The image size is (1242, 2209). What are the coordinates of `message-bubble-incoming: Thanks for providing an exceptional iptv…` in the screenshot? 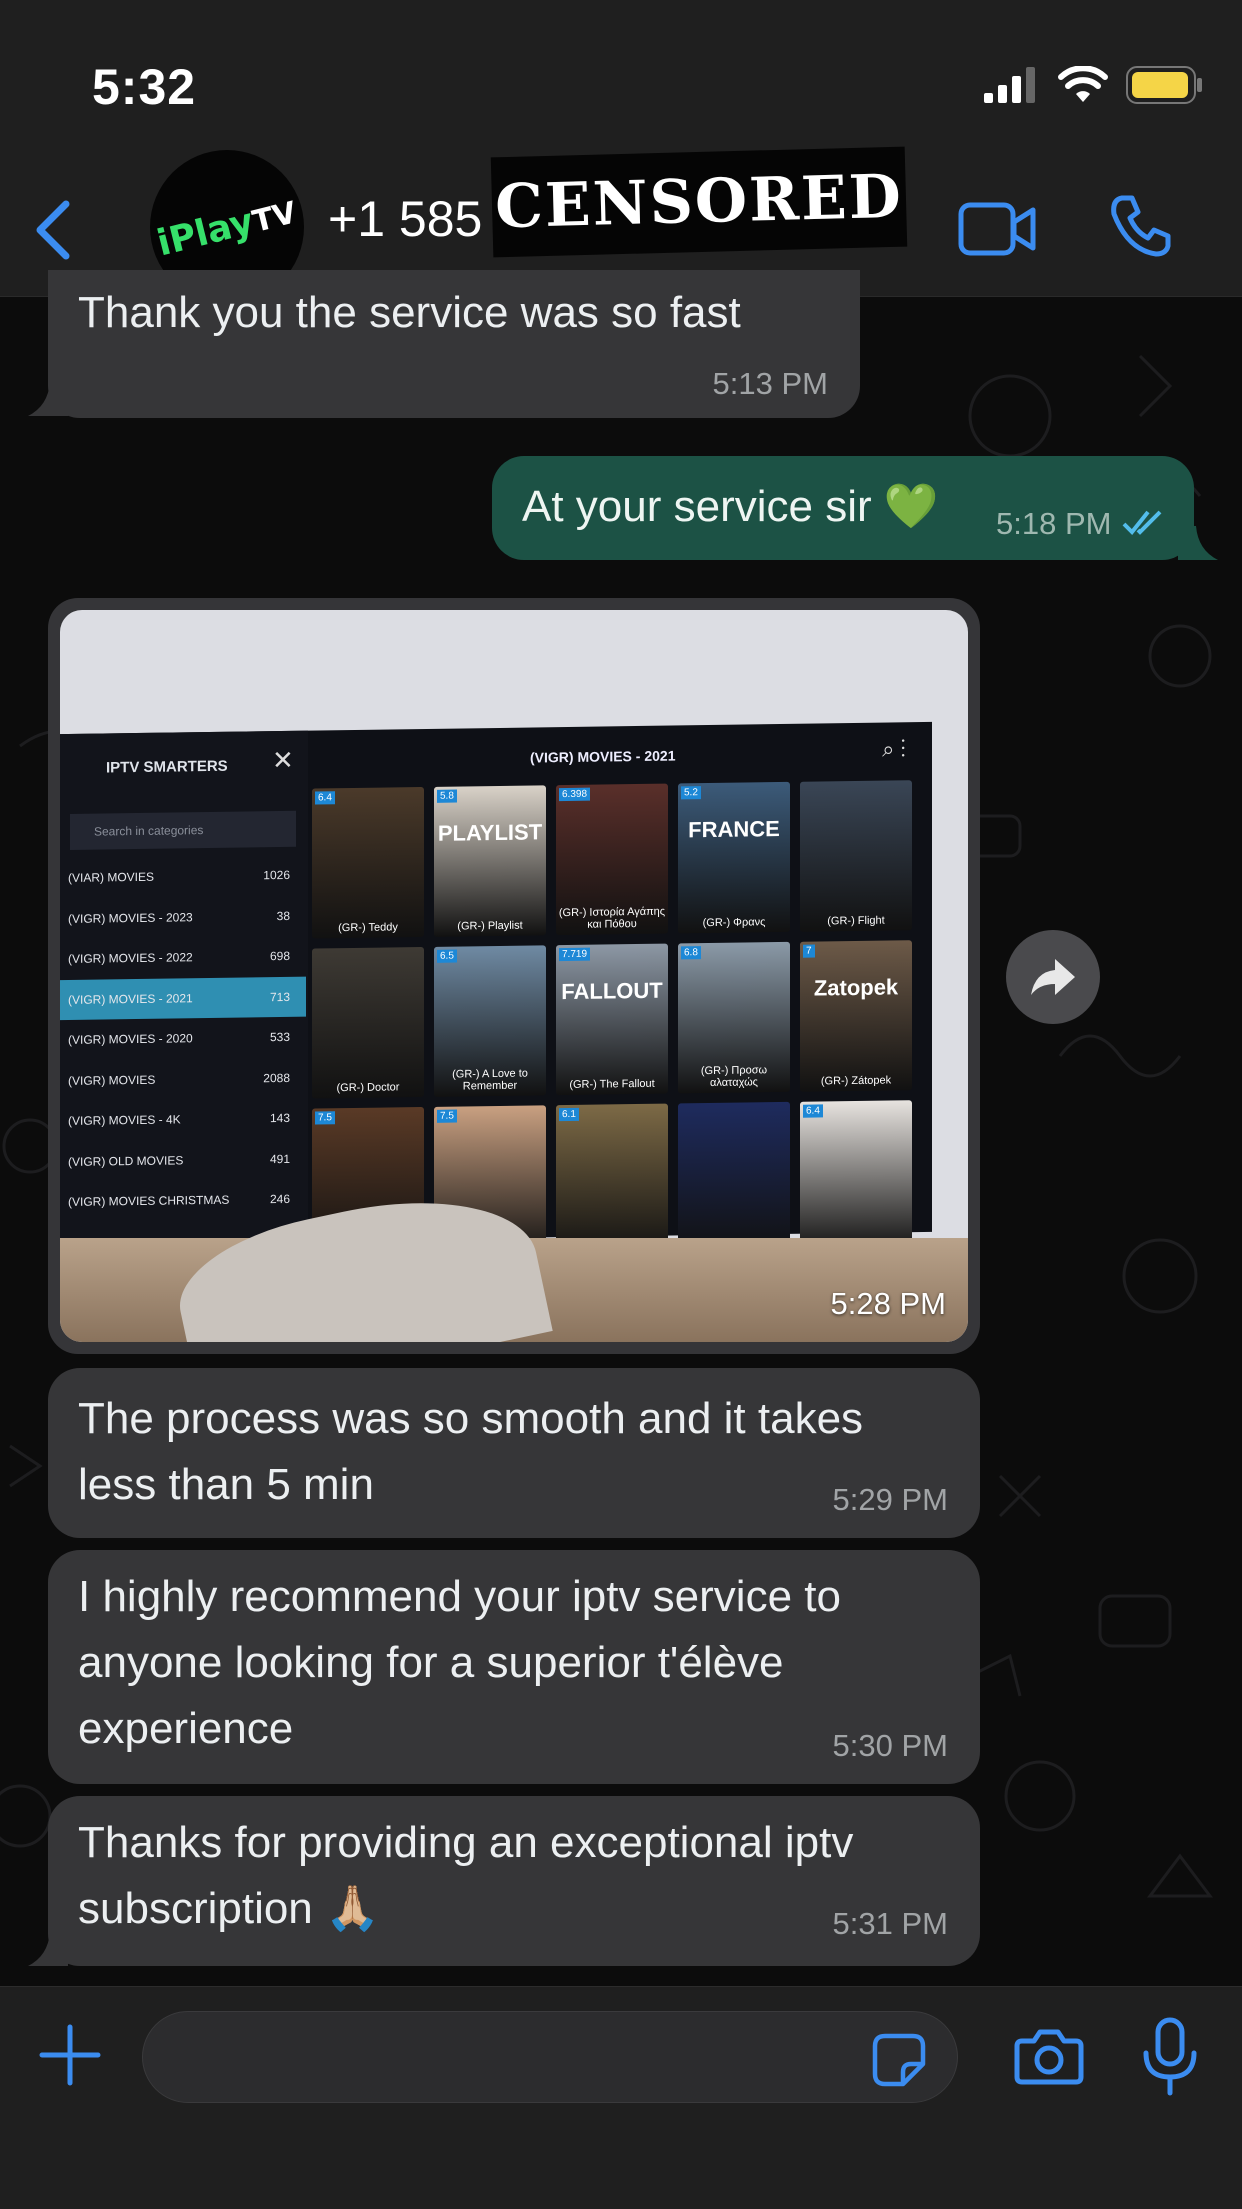 It's located at (514, 1881).